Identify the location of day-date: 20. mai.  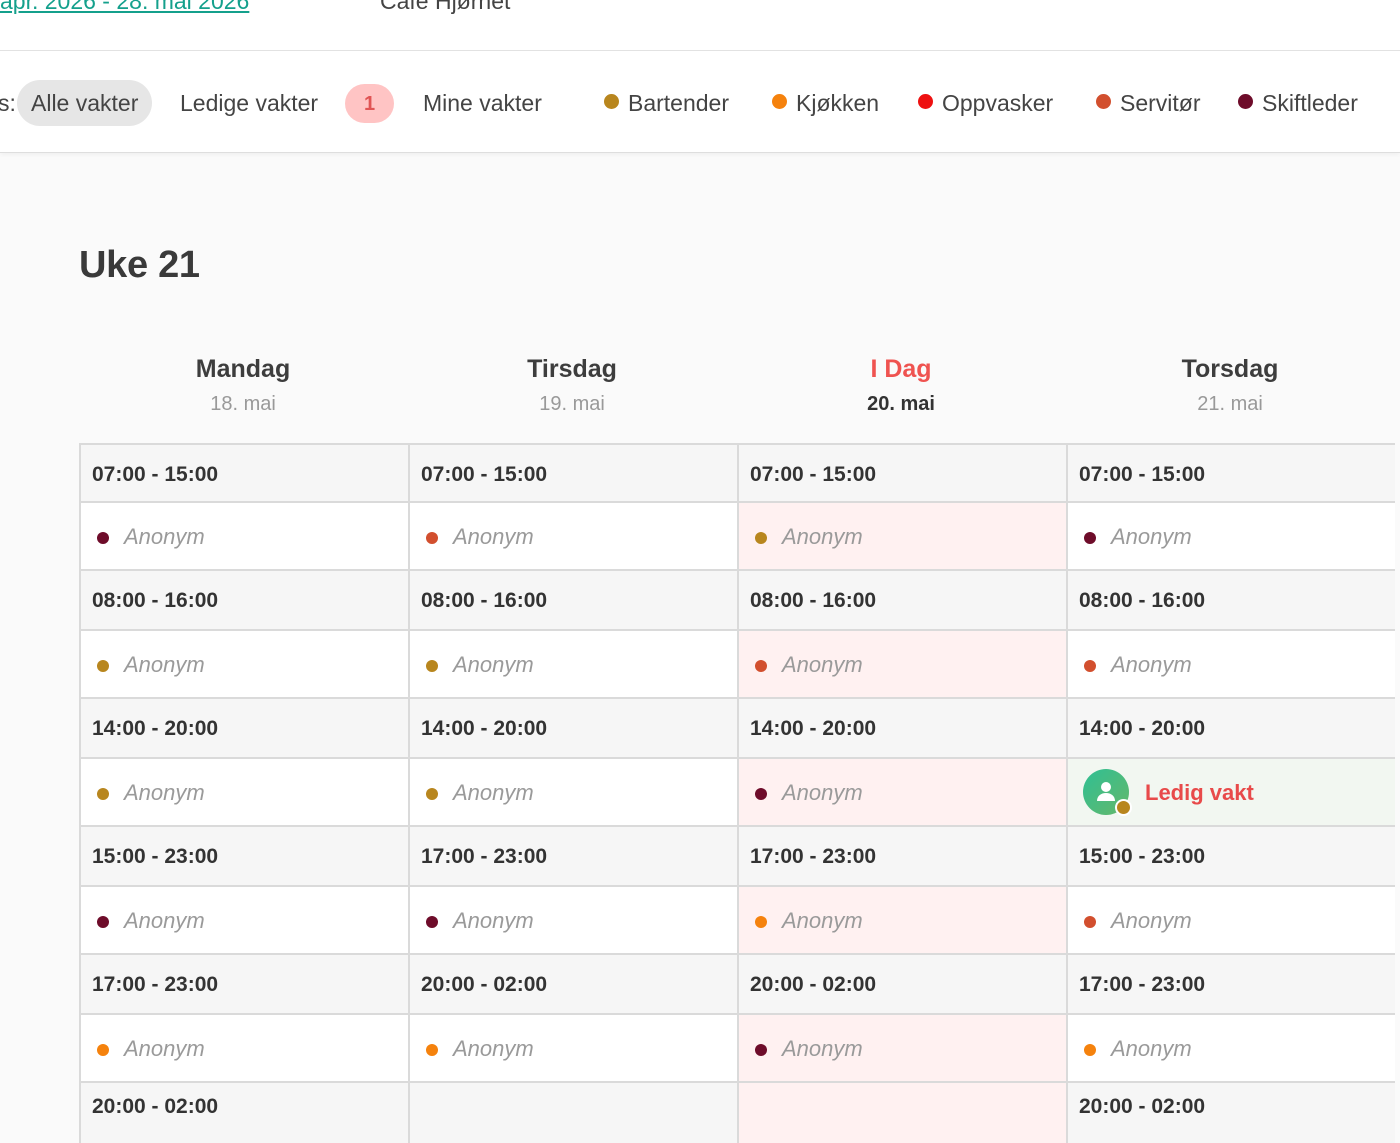
(901, 404).